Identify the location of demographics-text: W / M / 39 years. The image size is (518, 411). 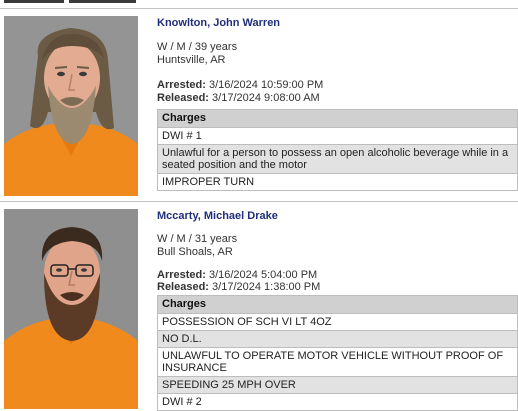
(197, 47).